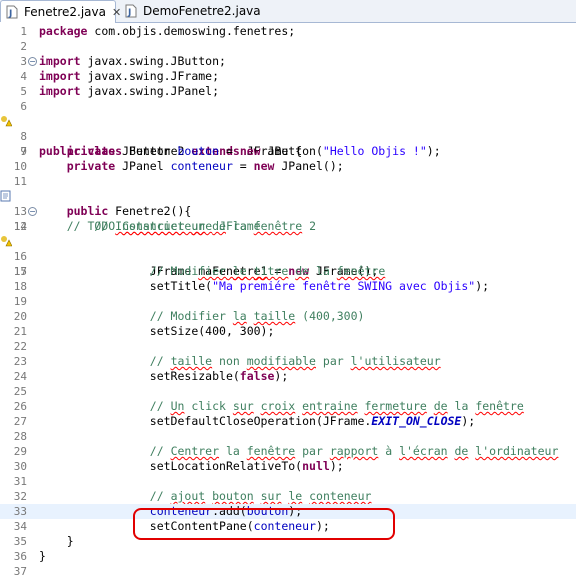  I want to click on line-number: 25, so click(20, 391).